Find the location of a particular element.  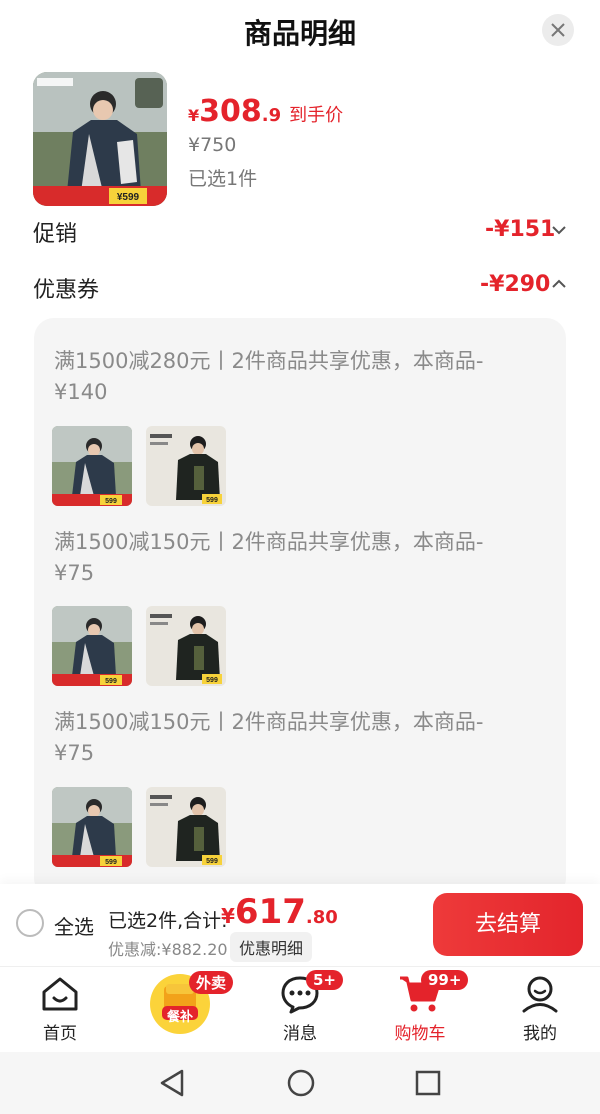

recents-square-icon is located at coordinates (428, 1083).